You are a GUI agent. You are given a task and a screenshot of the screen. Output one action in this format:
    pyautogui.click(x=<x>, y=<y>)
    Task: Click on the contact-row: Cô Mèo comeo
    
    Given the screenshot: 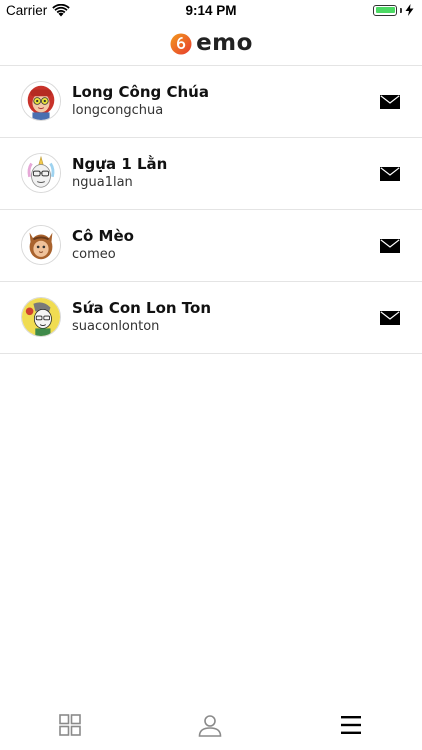 What is the action you would take?
    pyautogui.click(x=211, y=246)
    